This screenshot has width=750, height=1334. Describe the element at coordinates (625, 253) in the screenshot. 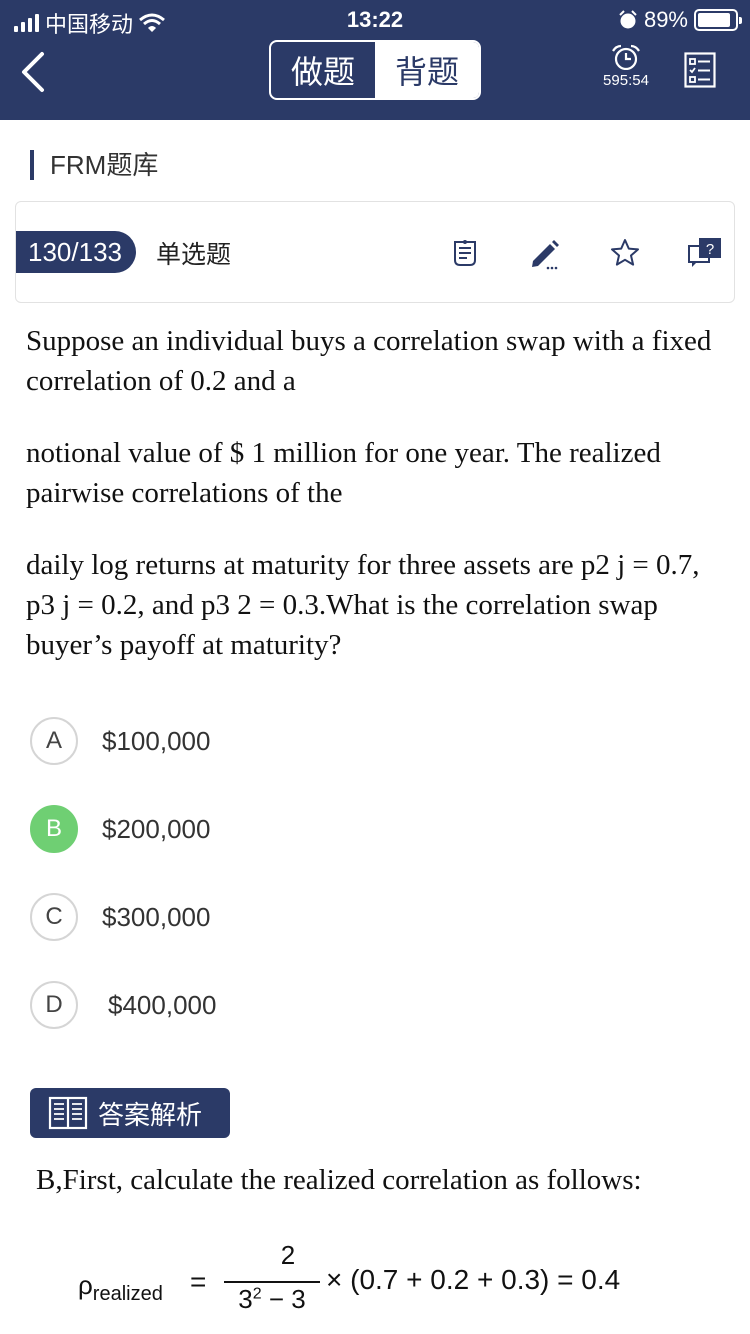

I see `favorite-star-icon` at that location.